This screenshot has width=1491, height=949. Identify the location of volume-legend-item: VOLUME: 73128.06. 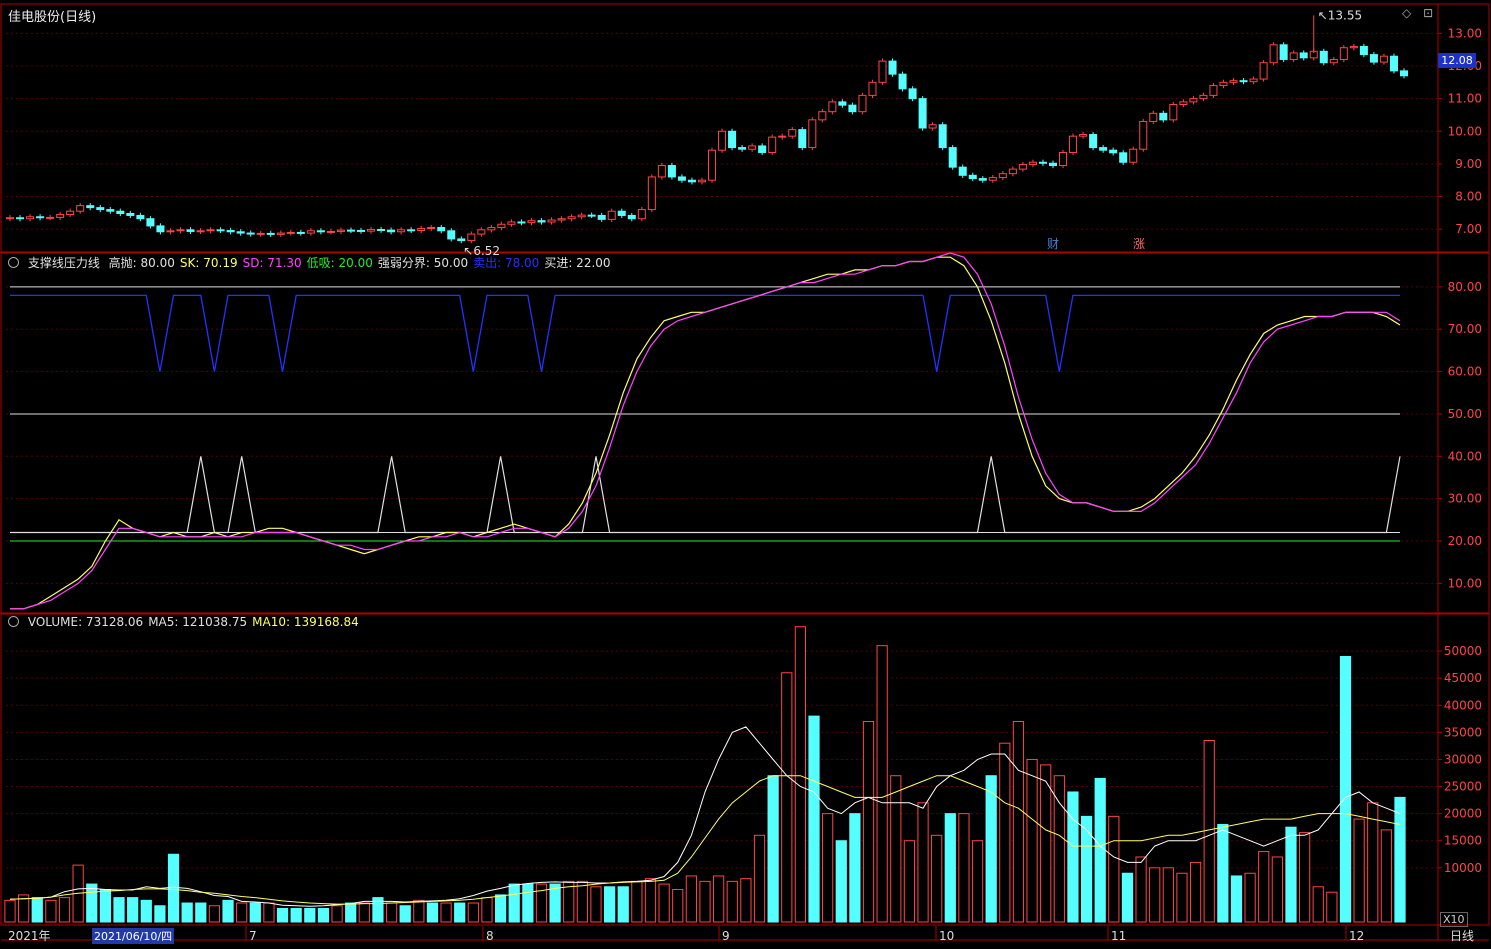
(85, 622).